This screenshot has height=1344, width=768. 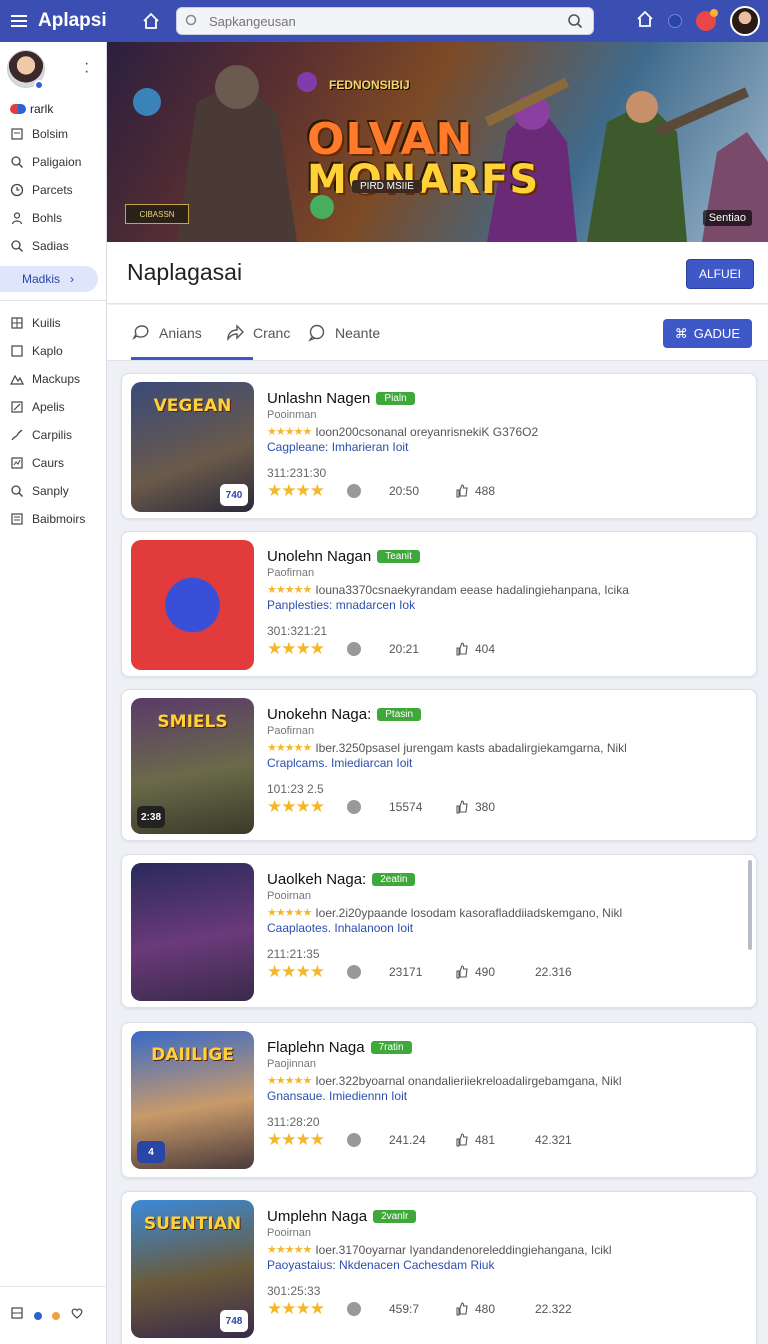 What do you see at coordinates (431, 449) in the screenshot?
I see `platform-line: Cagpleane: Imharieran Ioit` at bounding box center [431, 449].